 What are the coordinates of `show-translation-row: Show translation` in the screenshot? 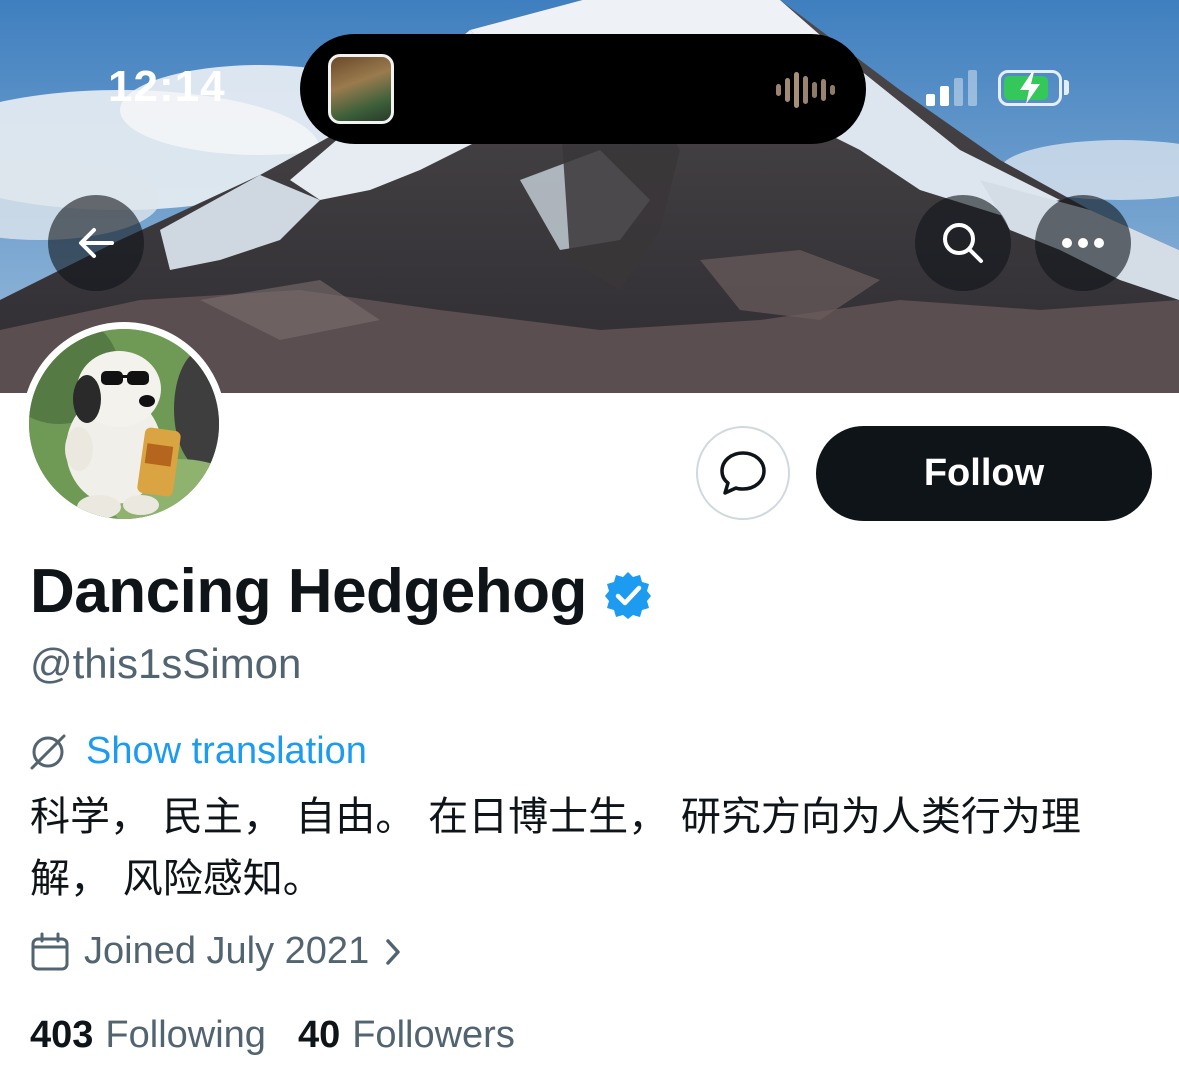 It's located at (197, 751).